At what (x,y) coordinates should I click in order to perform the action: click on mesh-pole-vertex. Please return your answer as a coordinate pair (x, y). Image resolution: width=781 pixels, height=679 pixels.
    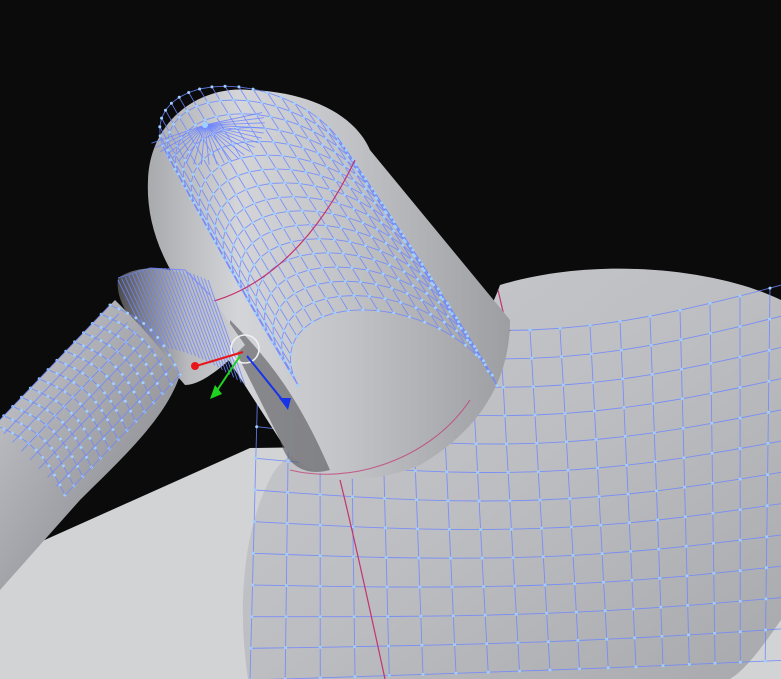
    Looking at the image, I should click on (205, 125).